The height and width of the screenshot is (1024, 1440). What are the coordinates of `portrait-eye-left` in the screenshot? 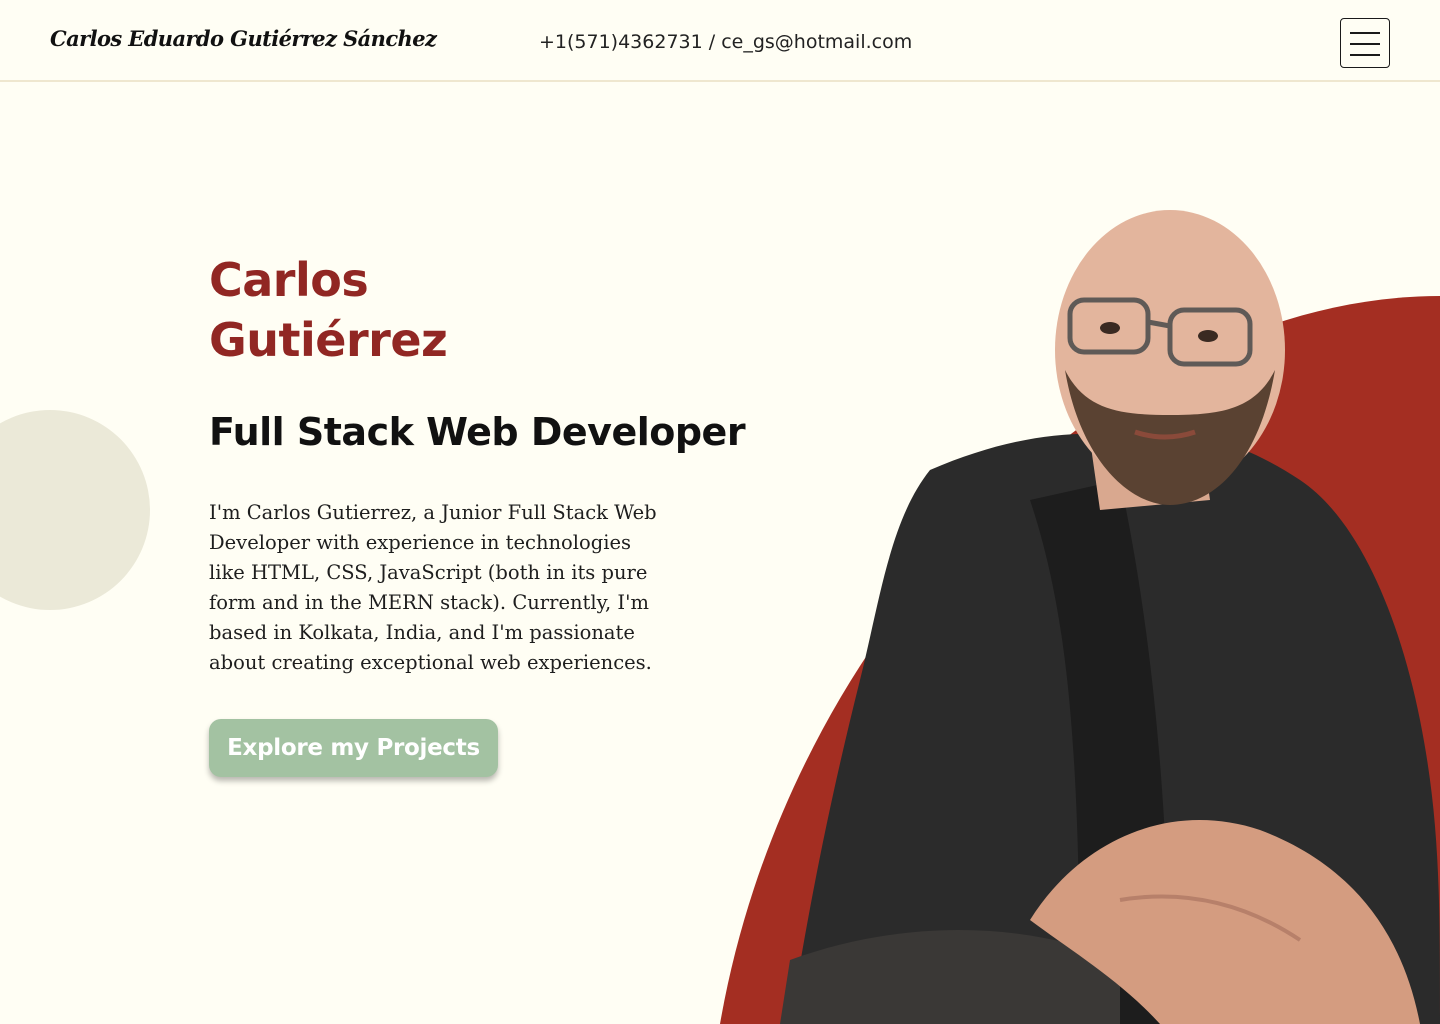 It's located at (1110, 328).